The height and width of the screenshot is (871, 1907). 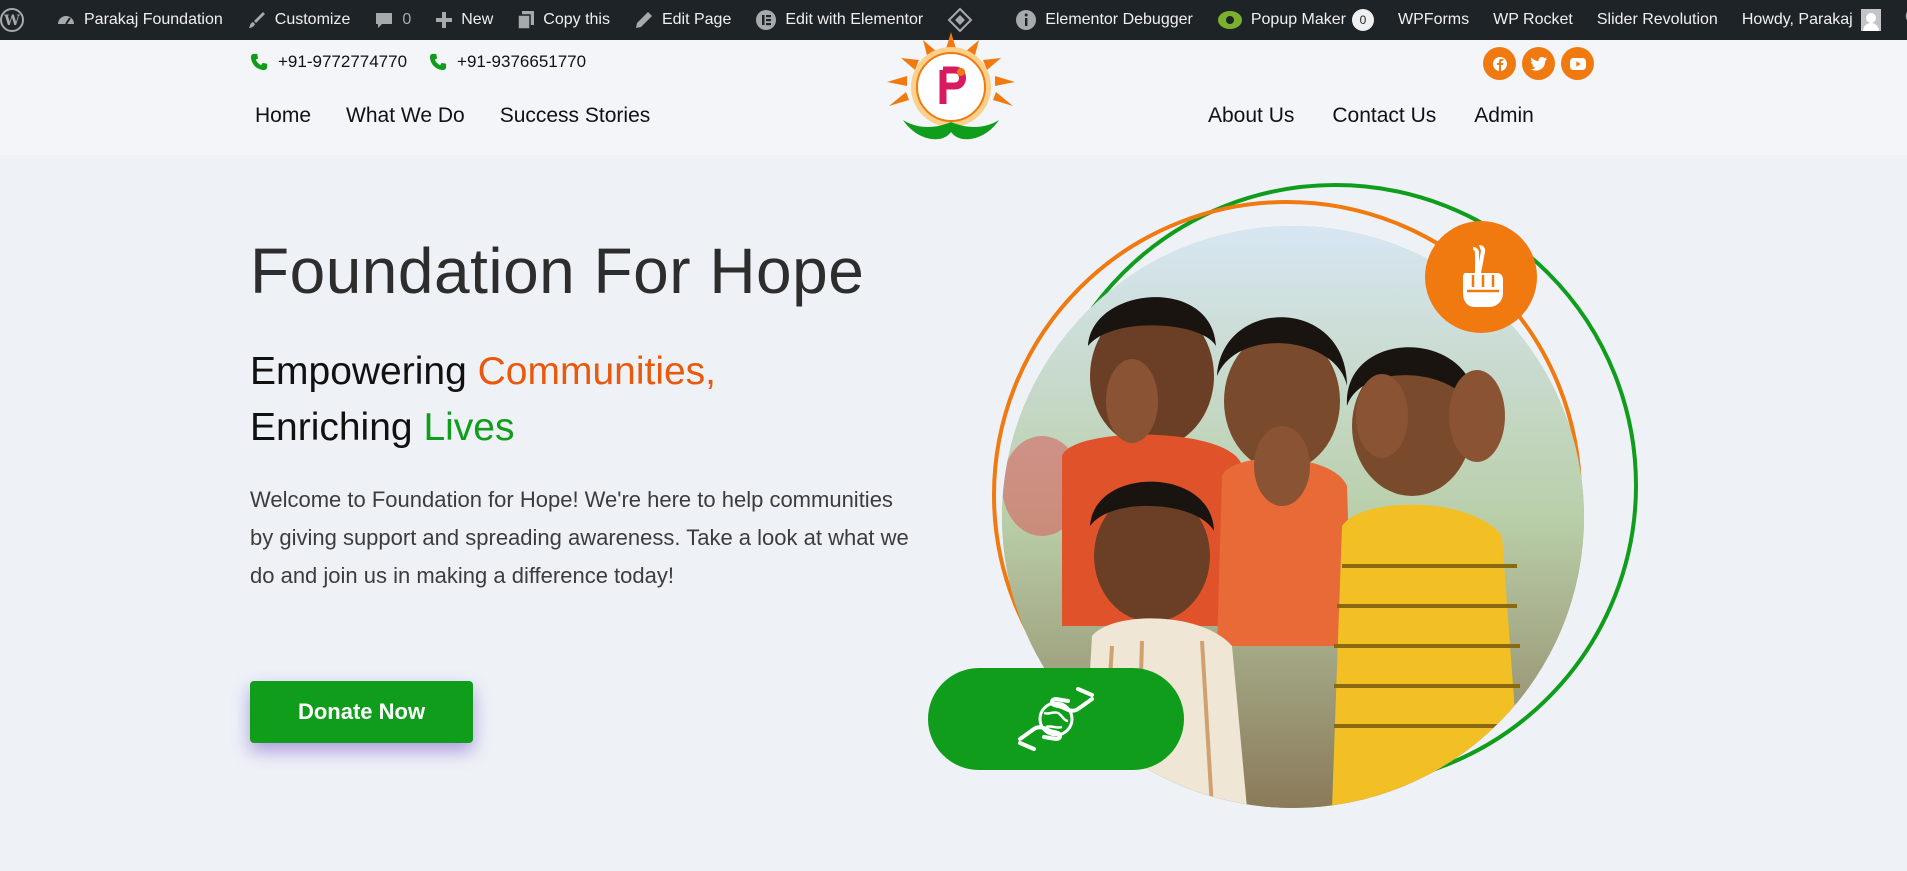 I want to click on new-label: New, so click(x=477, y=19).